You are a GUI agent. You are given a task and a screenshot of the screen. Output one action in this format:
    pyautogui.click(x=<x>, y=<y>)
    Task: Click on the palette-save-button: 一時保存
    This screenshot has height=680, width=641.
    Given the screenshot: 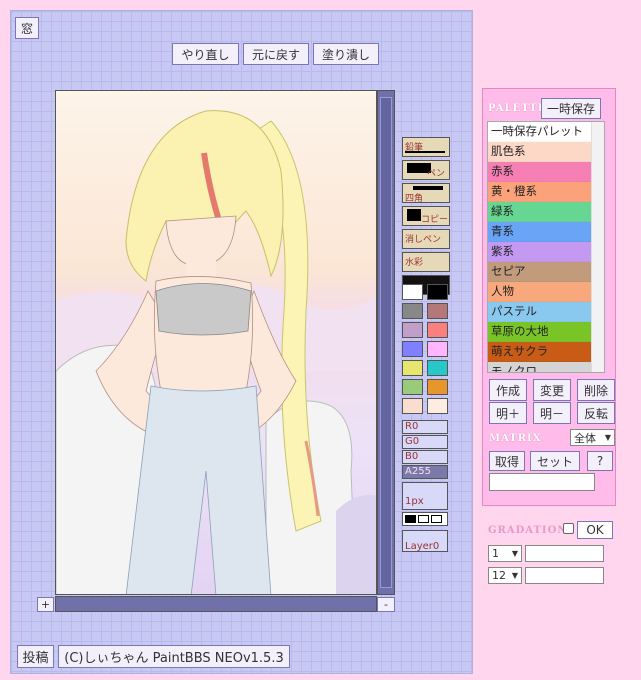 What is the action you would take?
    pyautogui.click(x=571, y=108)
    